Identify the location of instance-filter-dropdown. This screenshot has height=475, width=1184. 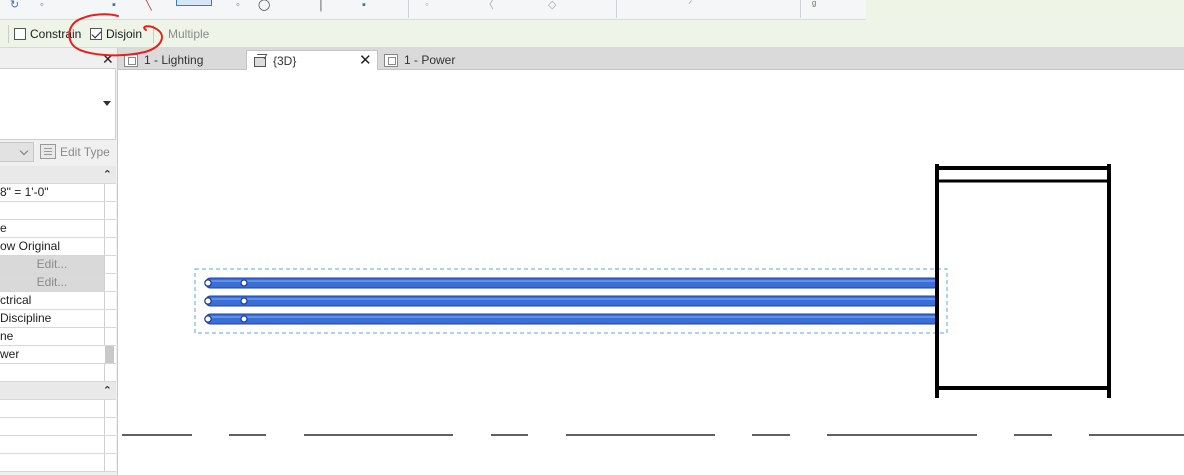
(17, 152).